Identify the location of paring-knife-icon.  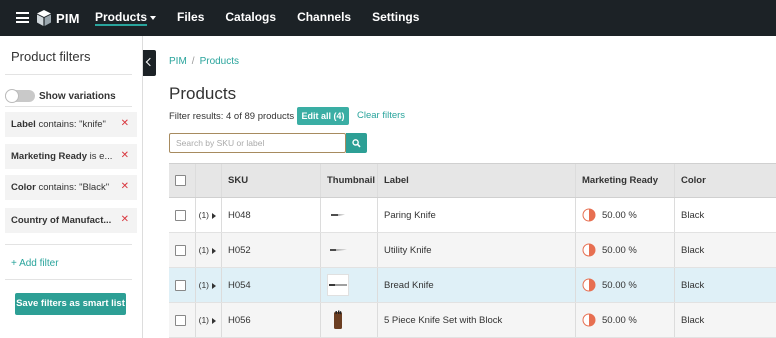
(338, 215).